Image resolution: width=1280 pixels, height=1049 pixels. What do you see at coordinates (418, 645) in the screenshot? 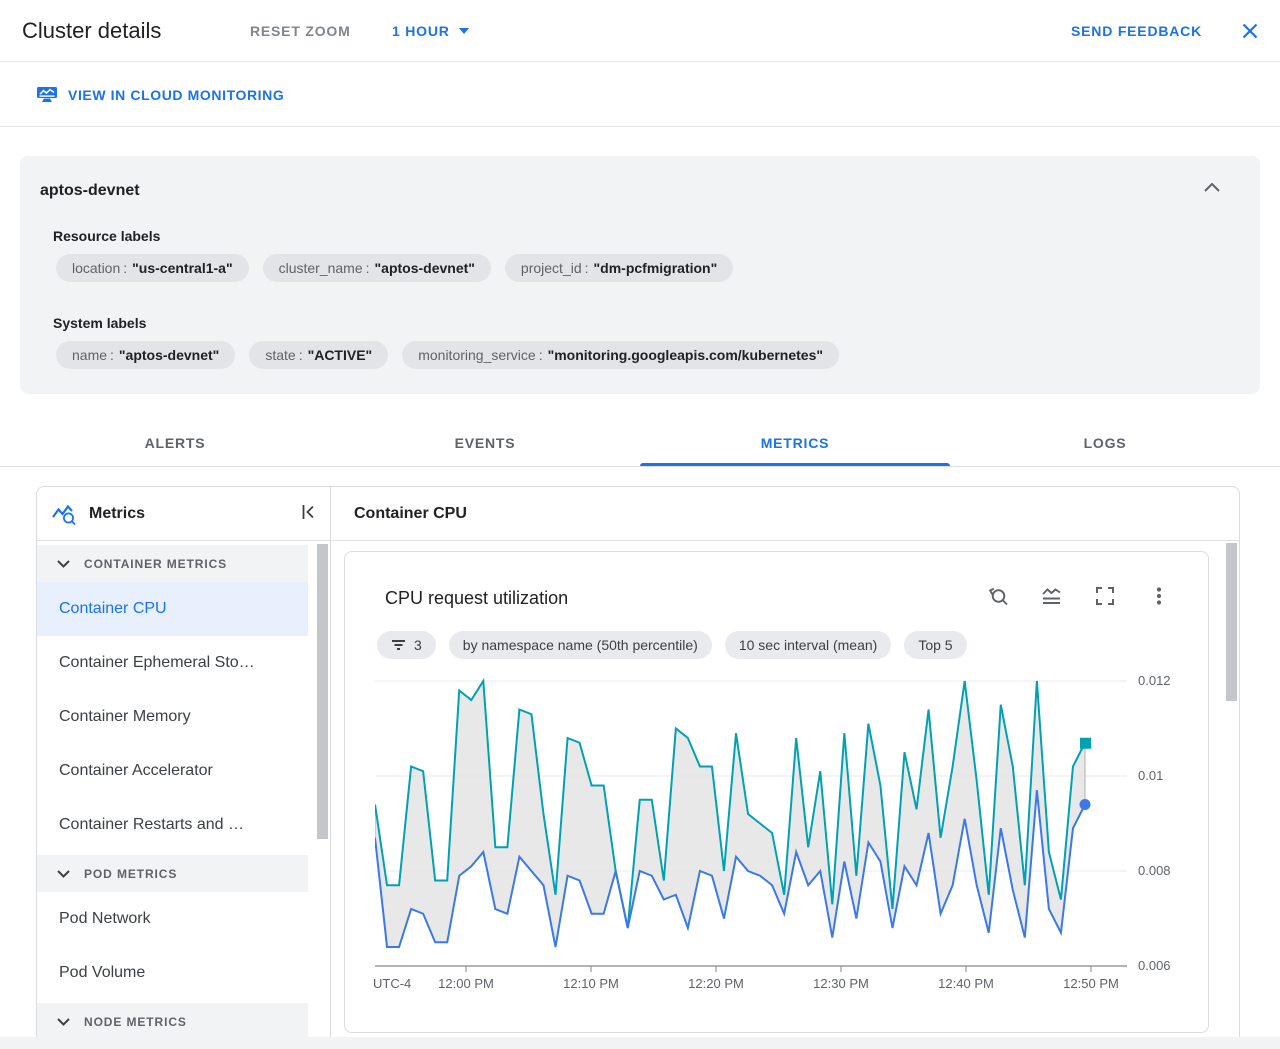
I see `chart-chip-label: 3` at bounding box center [418, 645].